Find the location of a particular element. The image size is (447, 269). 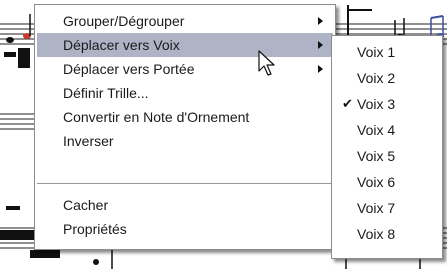

menu-item-invert: Inverser is located at coordinates (185, 141).